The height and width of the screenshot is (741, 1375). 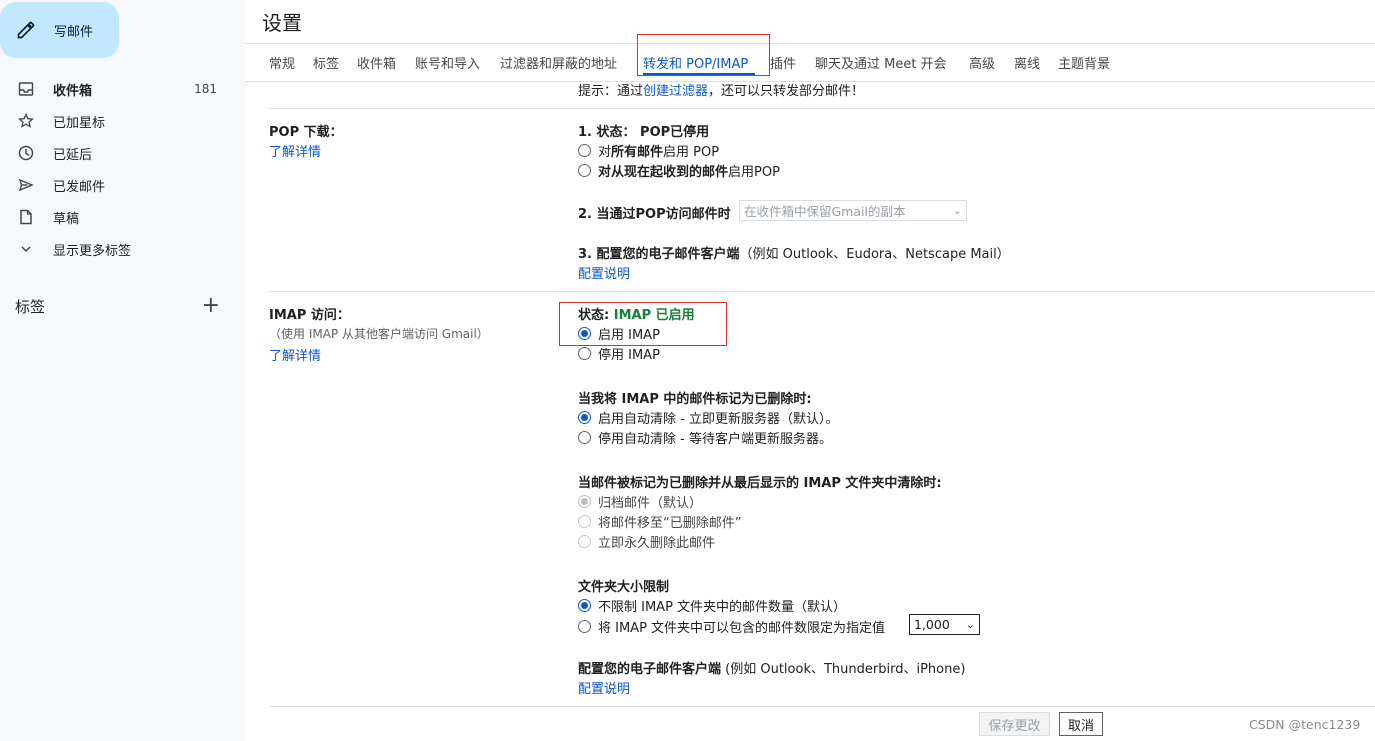 What do you see at coordinates (295, 354) in the screenshot?
I see `imap-learn-more-link: 了解详情` at bounding box center [295, 354].